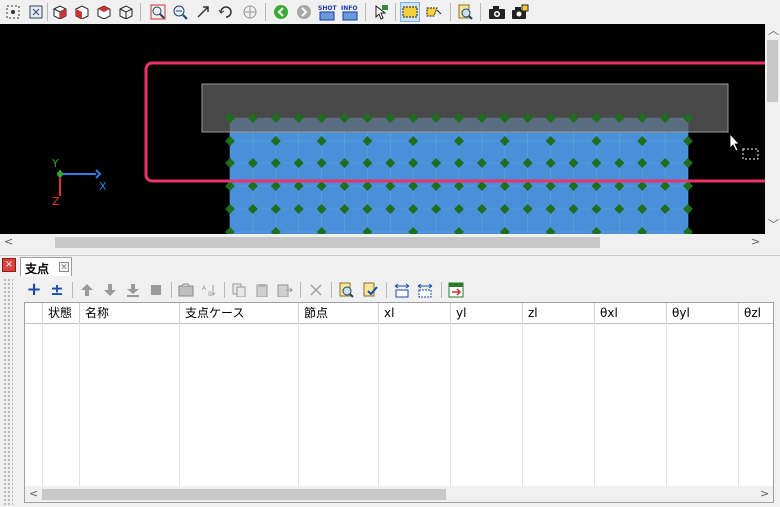 The width and height of the screenshot is (780, 507). What do you see at coordinates (56, 201) in the screenshot?
I see `axis-label-z: Z` at bounding box center [56, 201].